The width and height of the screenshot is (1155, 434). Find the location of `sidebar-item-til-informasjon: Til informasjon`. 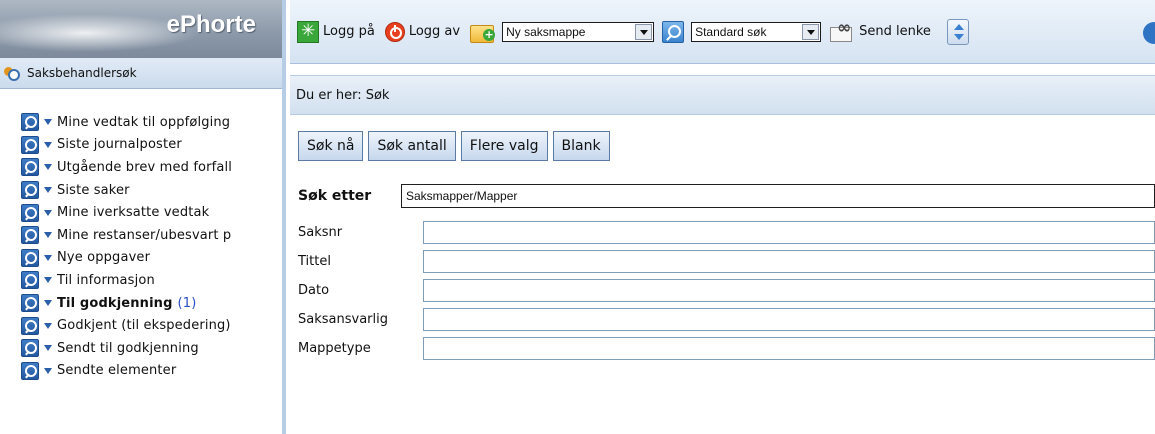

sidebar-item-til-informasjon: Til informasjon is located at coordinates (141, 280).